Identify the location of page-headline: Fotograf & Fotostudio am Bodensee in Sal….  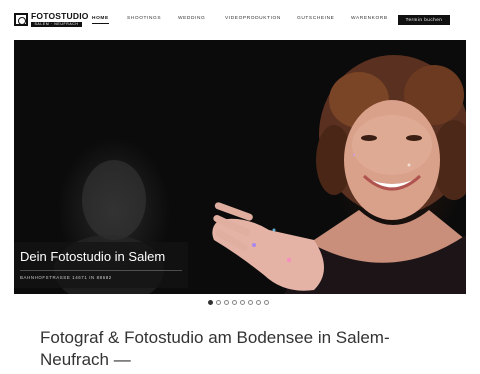
(215, 348).